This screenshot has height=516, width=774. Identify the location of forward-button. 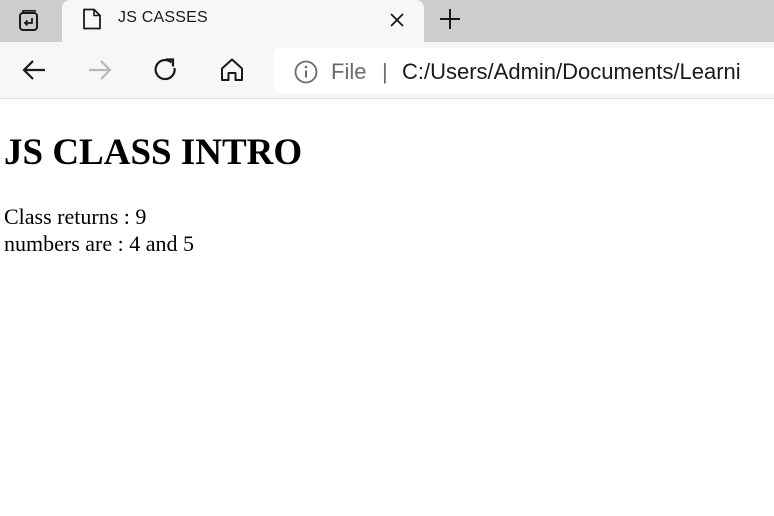
(100, 70).